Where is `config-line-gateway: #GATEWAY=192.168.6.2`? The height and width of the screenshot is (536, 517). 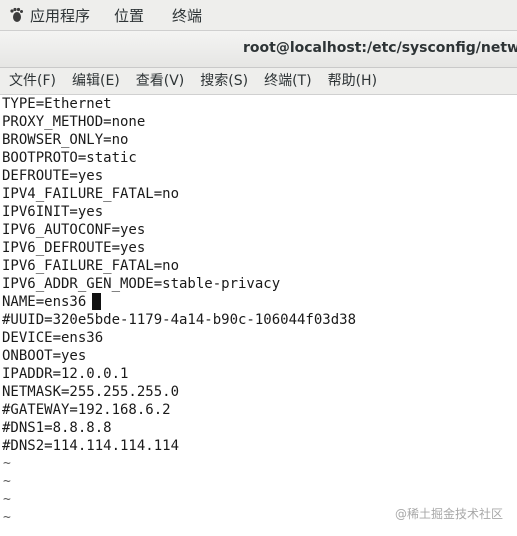
config-line-gateway: #GATEWAY=192.168.6.2 is located at coordinates (86, 410).